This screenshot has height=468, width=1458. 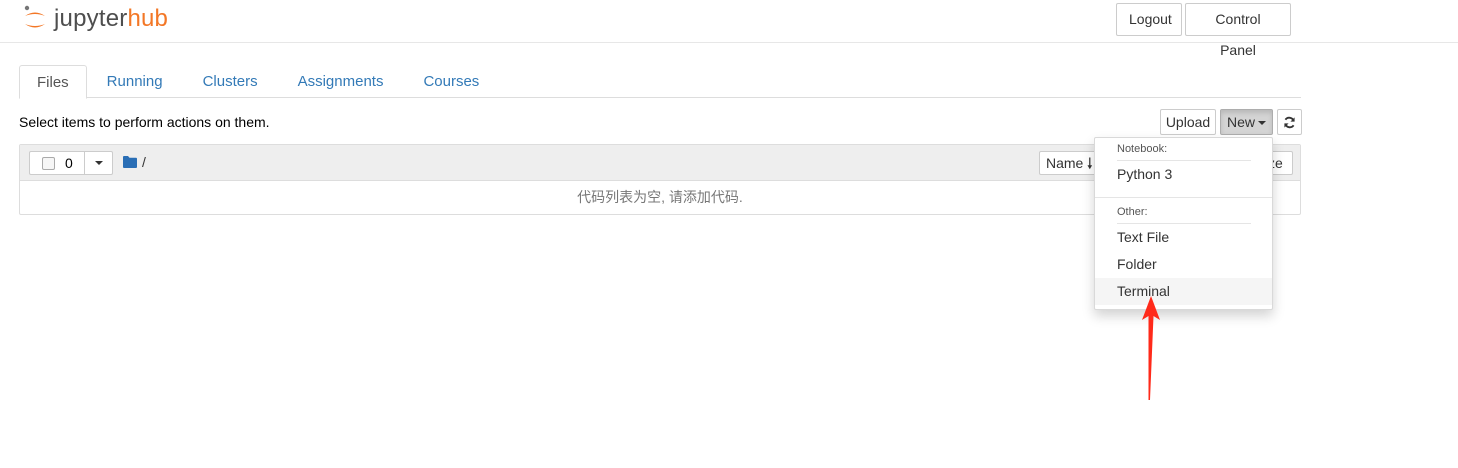 I want to click on checkbox-icon, so click(x=48, y=163).